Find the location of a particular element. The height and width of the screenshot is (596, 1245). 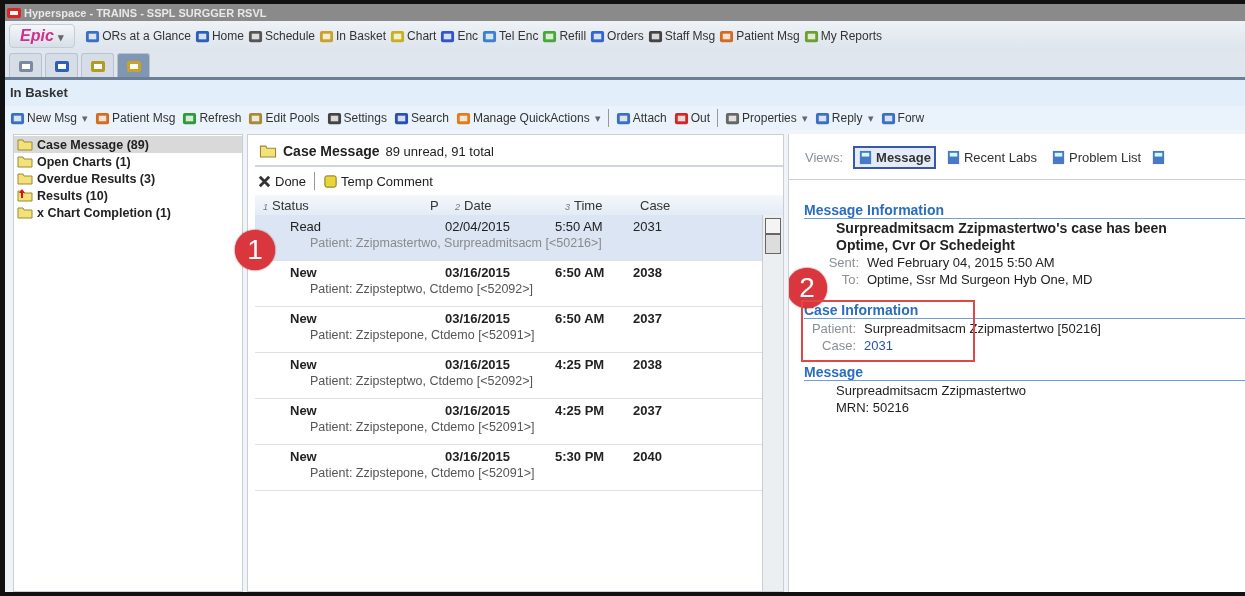

view-tab: Problem List is located at coordinates (1096, 157).